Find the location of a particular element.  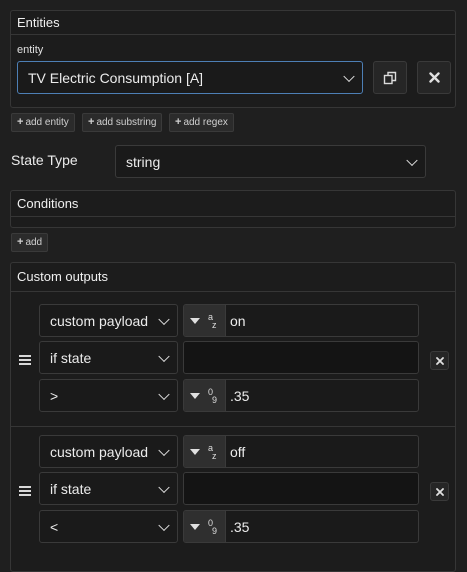

state-type-select: string is located at coordinates (270, 161).